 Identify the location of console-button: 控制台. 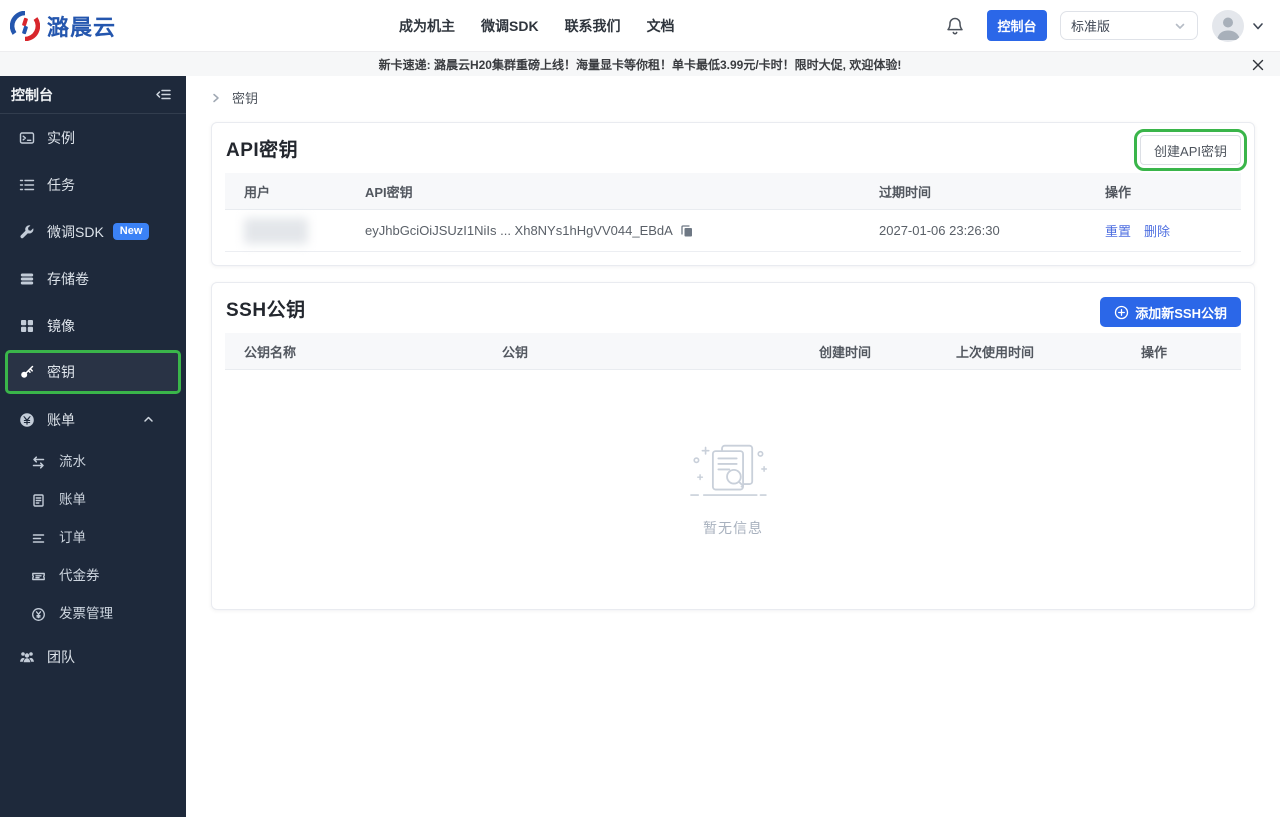
(1017, 25).